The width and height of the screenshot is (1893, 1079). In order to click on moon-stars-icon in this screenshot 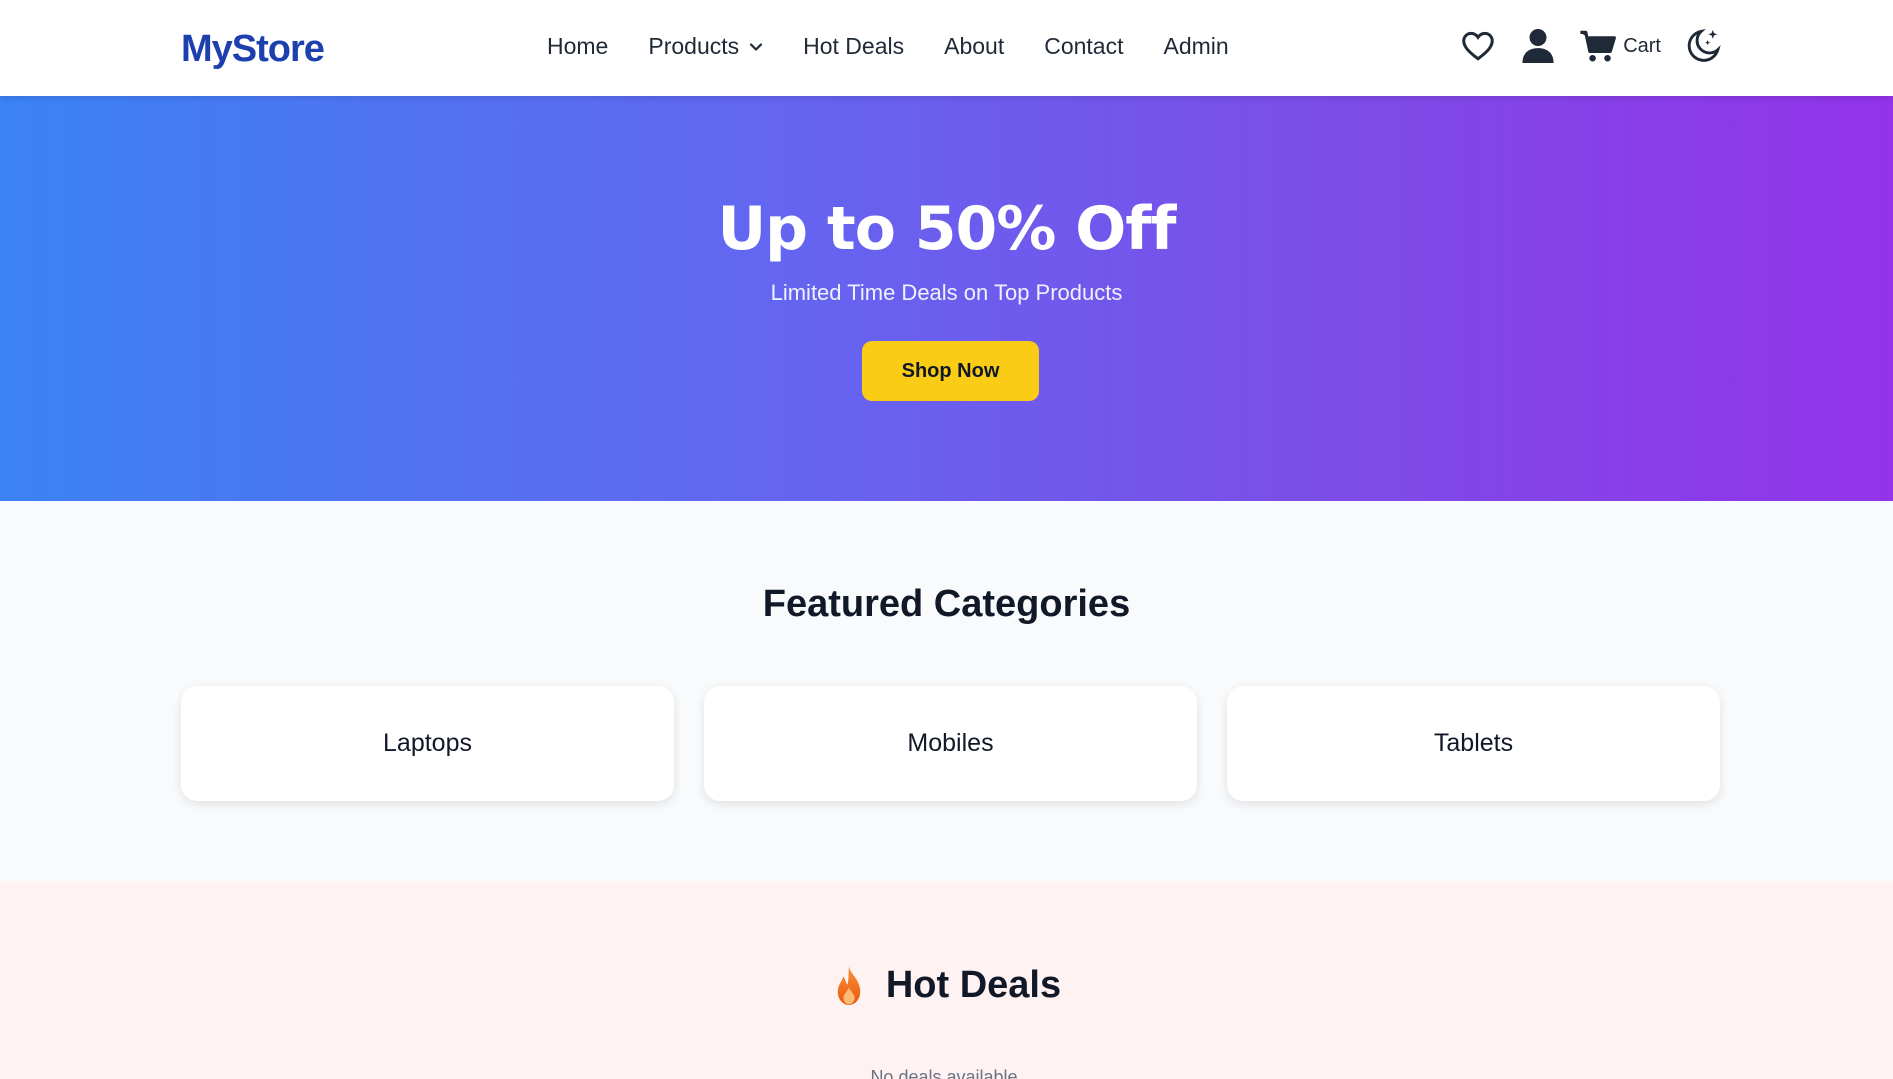, I will do `click(1704, 45)`.